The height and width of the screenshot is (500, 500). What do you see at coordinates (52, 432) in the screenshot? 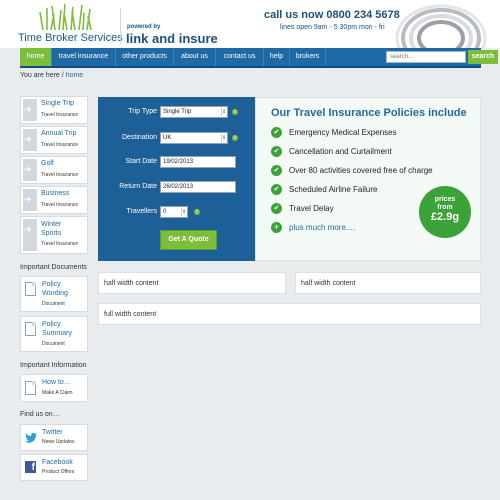
I see `social-title: Twitter` at bounding box center [52, 432].